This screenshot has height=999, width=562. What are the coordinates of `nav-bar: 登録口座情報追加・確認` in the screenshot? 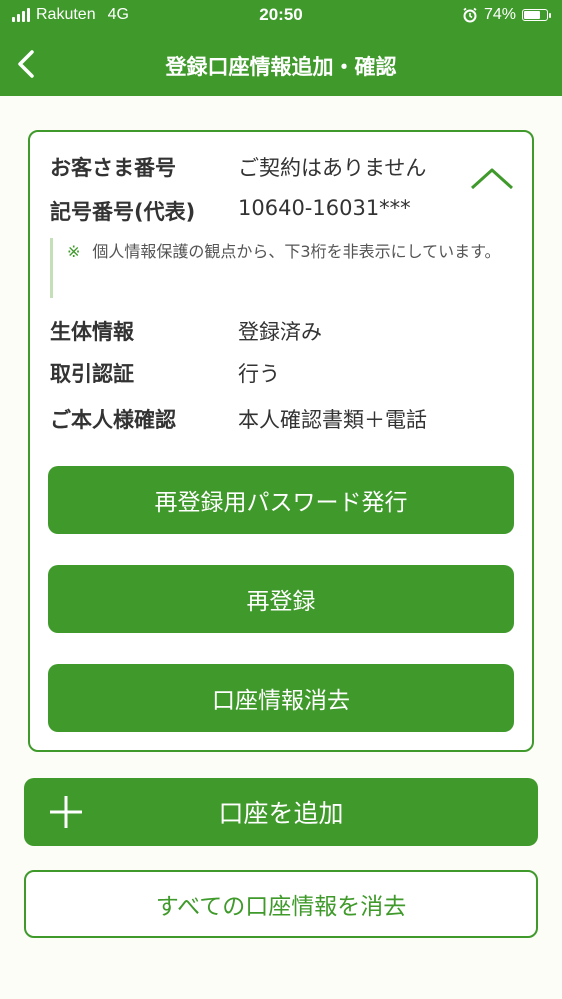 It's located at (281, 65).